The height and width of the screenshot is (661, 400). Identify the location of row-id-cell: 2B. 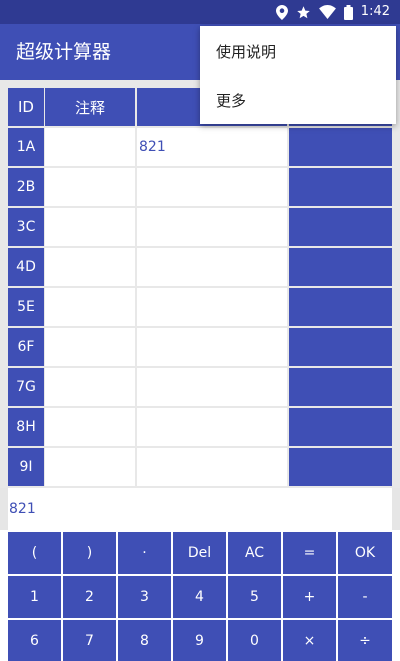
(26, 187).